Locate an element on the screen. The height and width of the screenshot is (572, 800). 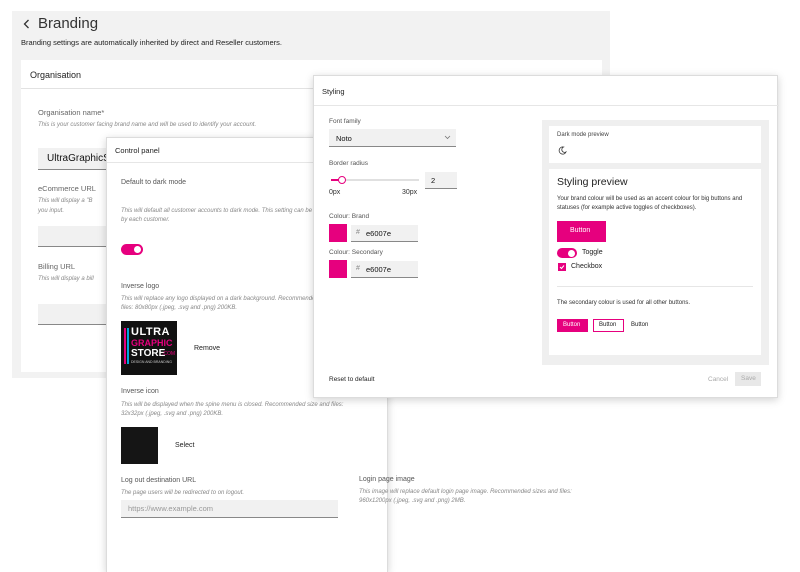
btn-outline-label: Button is located at coordinates (608, 325).